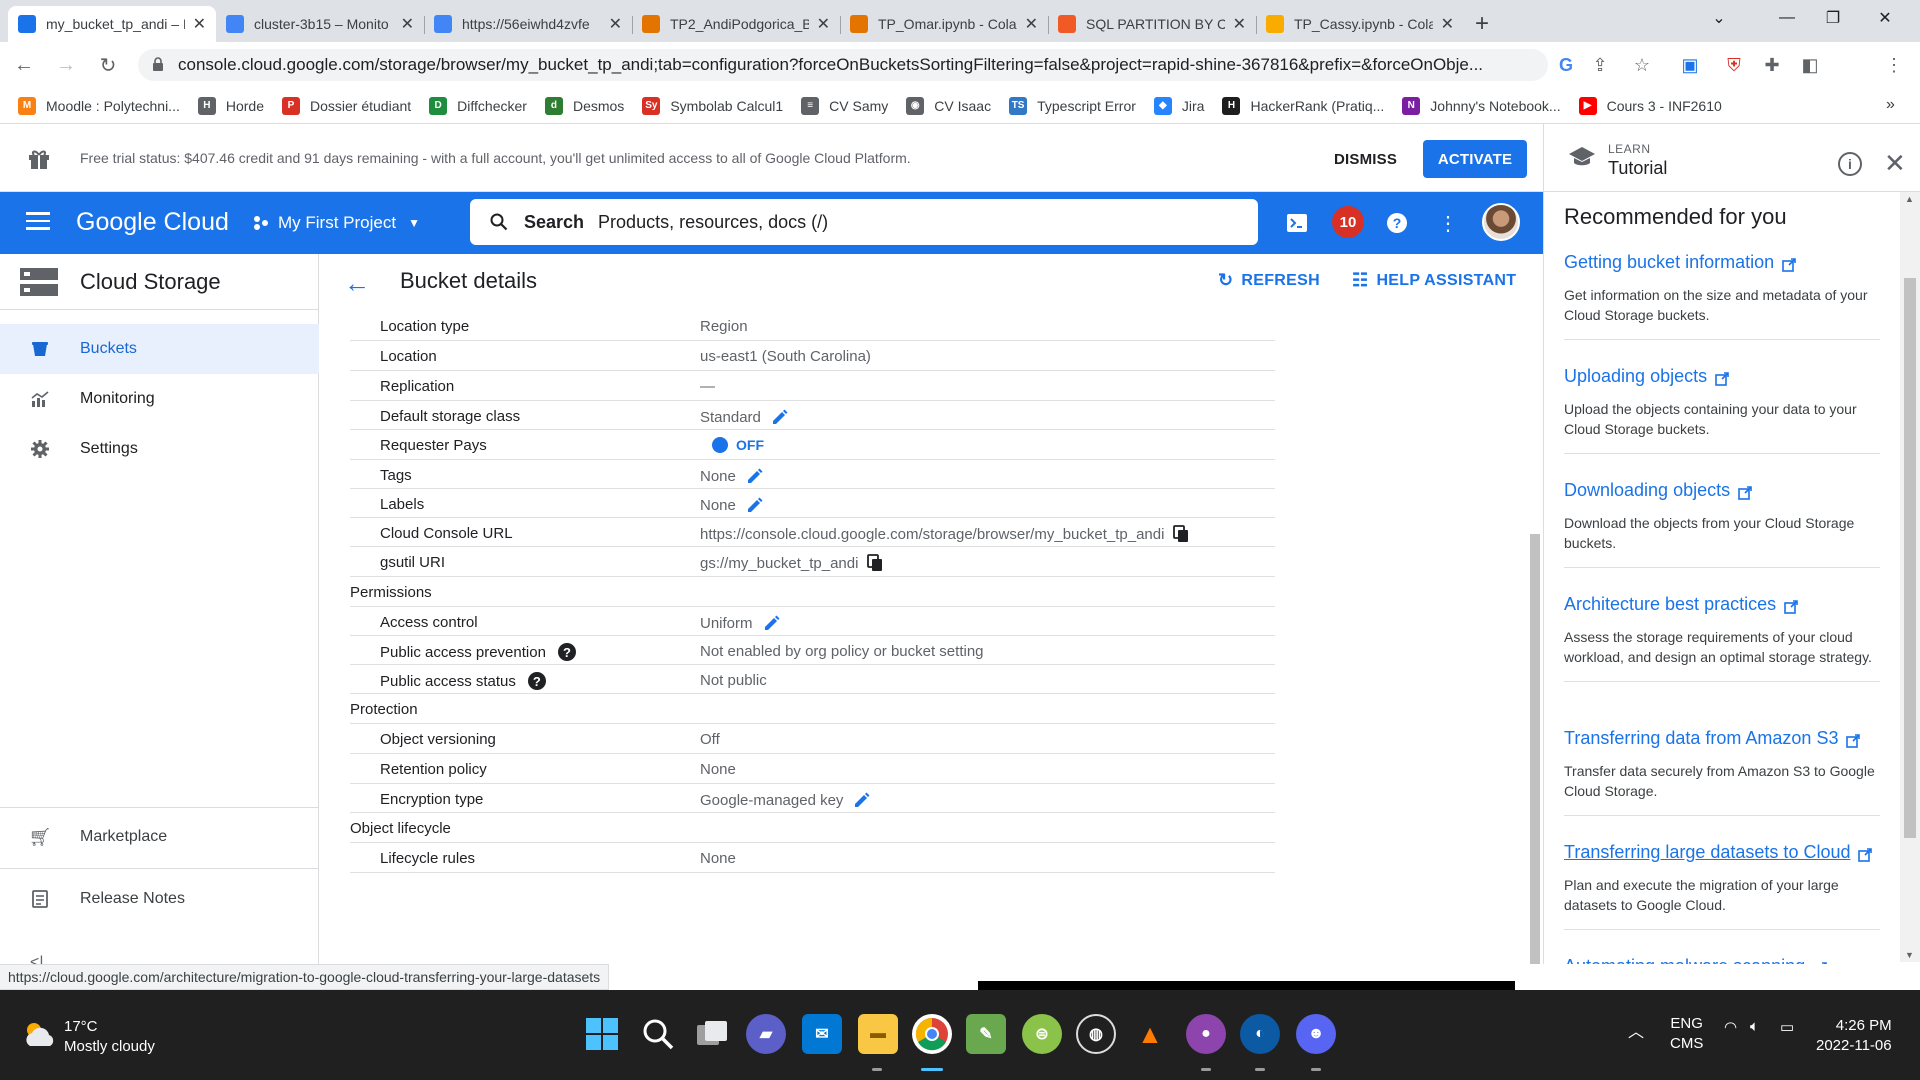 The width and height of the screenshot is (1920, 1080). I want to click on start-windows-icon, so click(602, 1034).